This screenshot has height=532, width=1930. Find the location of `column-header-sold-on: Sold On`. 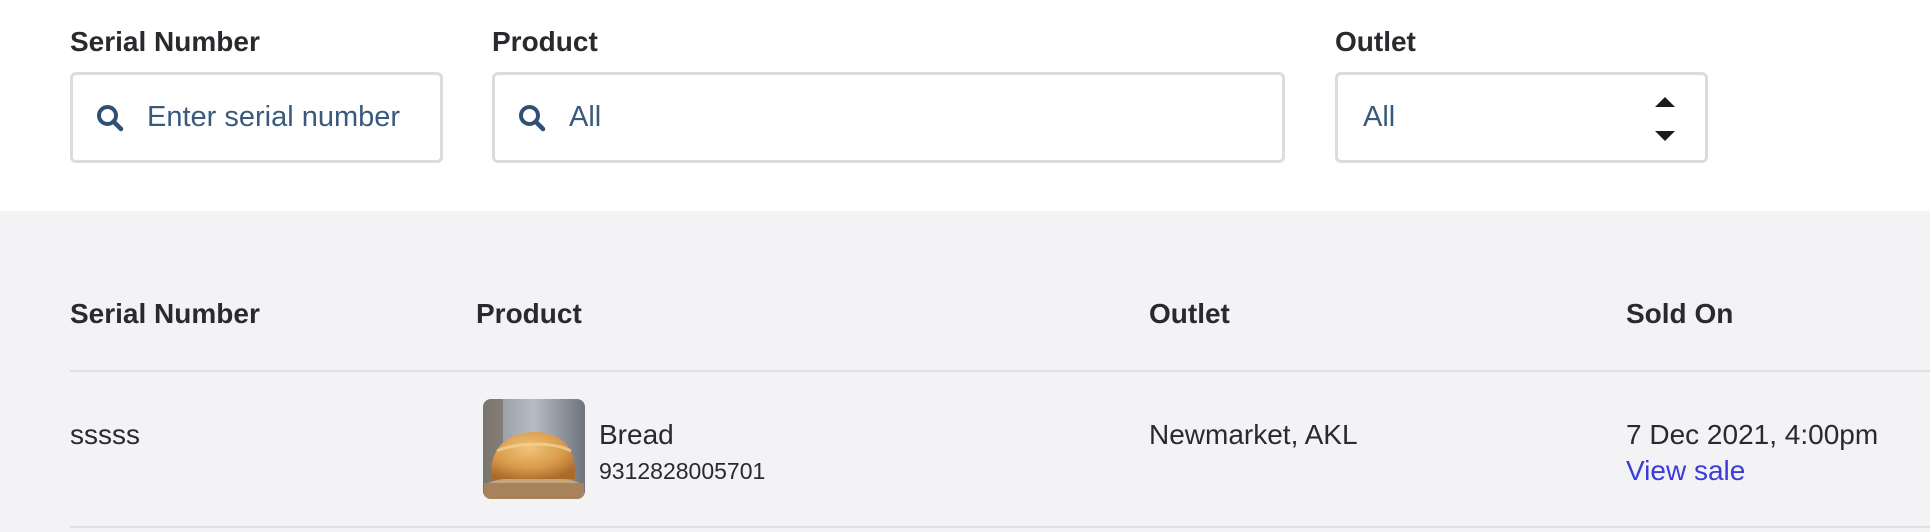

column-header-sold-on: Sold On is located at coordinates (1679, 314).